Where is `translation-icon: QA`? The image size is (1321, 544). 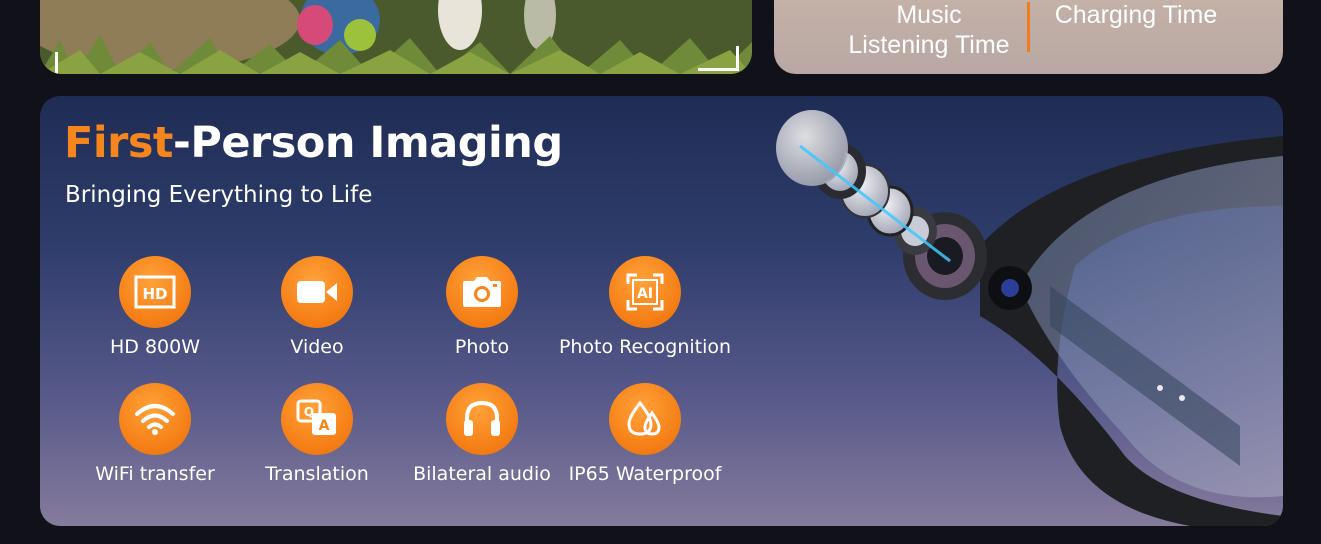
translation-icon: QA is located at coordinates (317, 419).